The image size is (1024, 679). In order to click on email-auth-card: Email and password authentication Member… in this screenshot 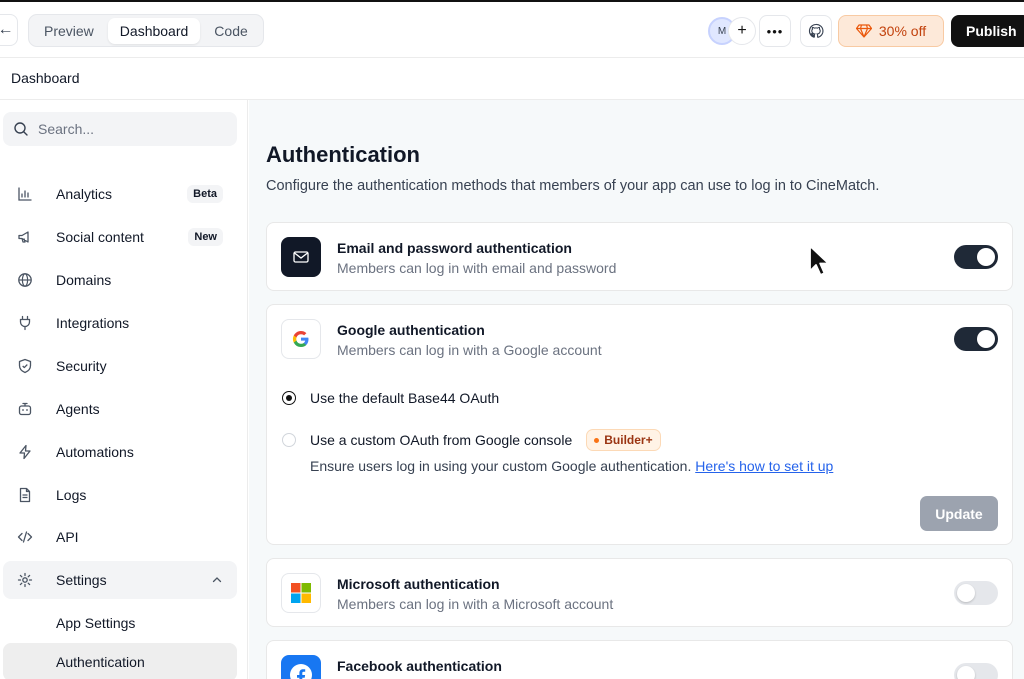, I will do `click(639, 256)`.